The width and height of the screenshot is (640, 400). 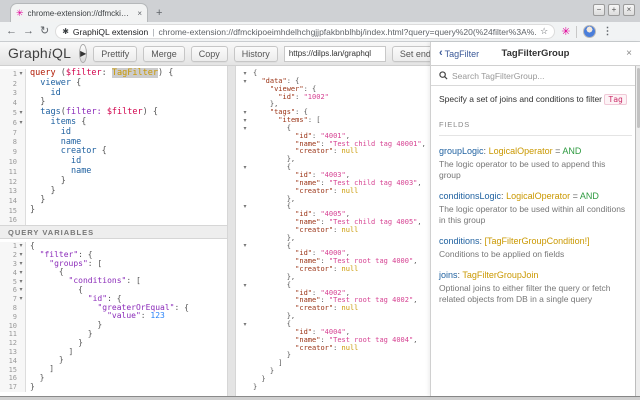 What do you see at coordinates (320, 398) in the screenshot?
I see `window-bottom-edge` at bounding box center [320, 398].